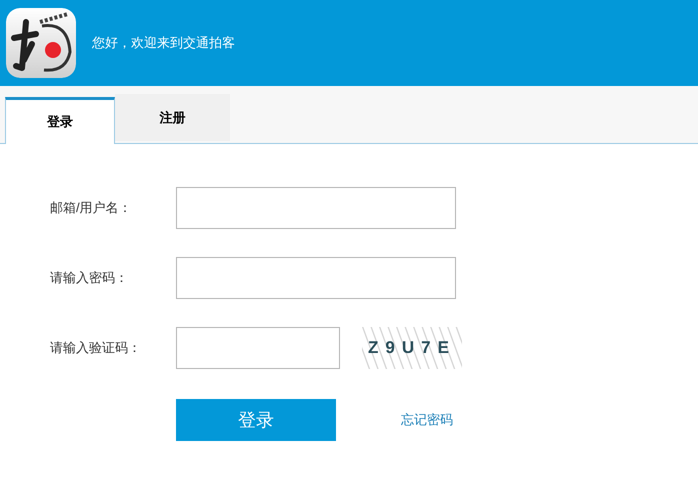 This screenshot has height=492, width=698. What do you see at coordinates (89, 278) in the screenshot?
I see `field-label: 请输入密码：` at bounding box center [89, 278].